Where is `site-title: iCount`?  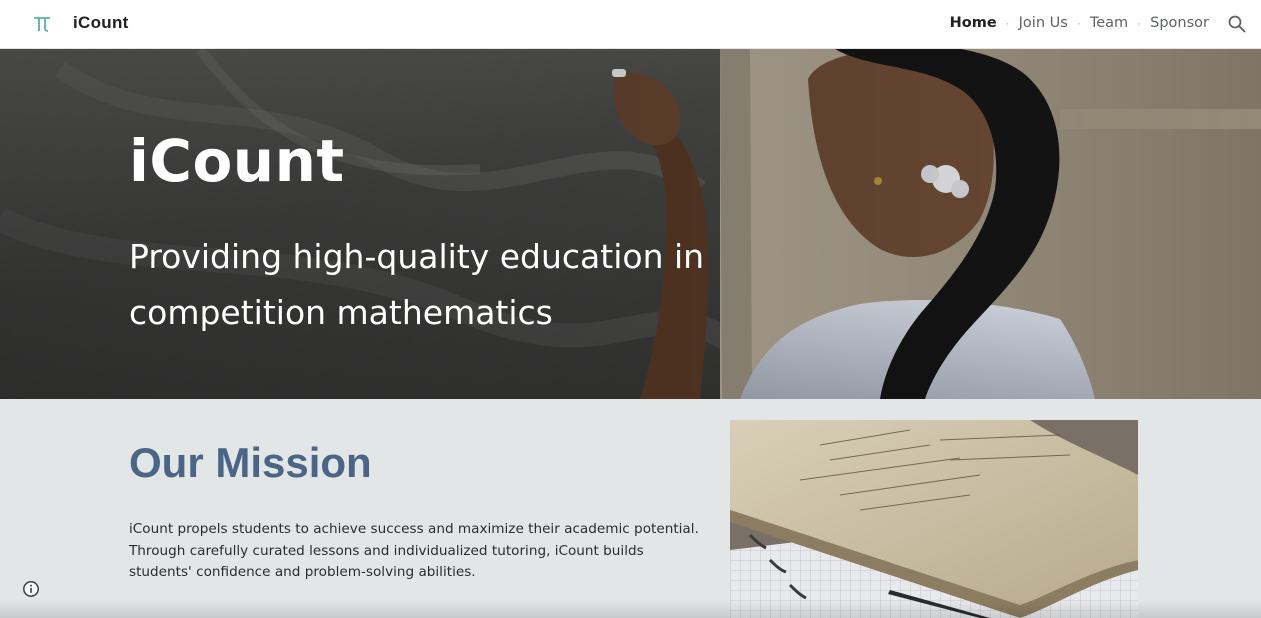 site-title: iCount is located at coordinates (101, 23).